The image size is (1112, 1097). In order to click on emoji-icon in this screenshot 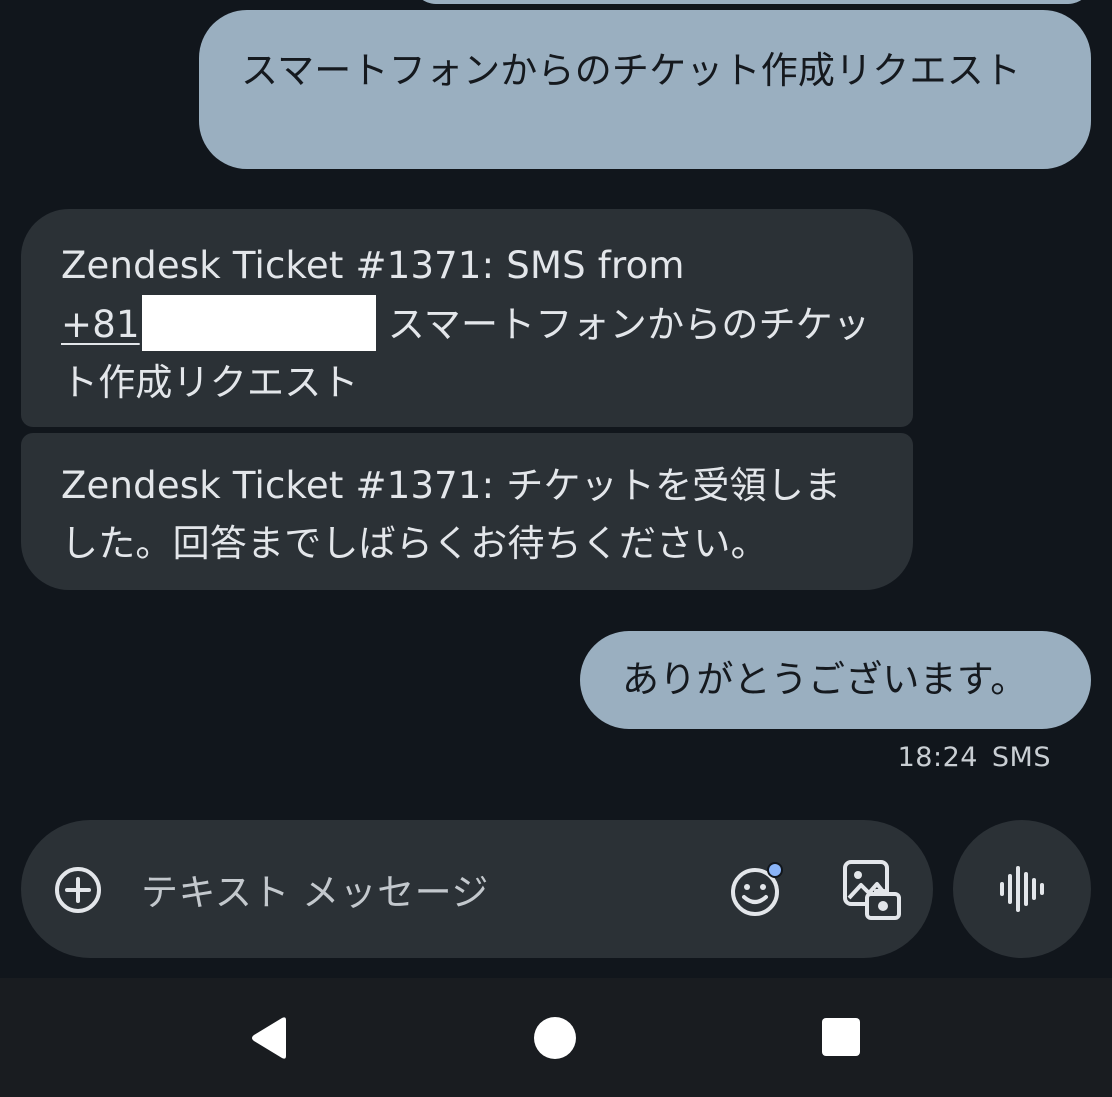, I will do `click(757, 890)`.